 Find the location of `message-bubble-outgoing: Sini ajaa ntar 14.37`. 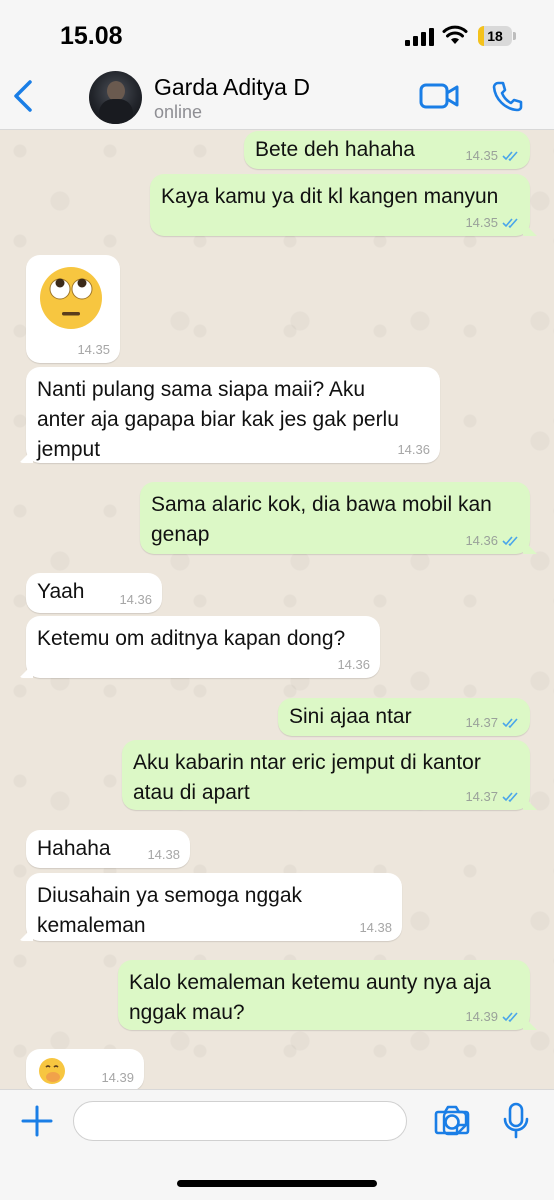

message-bubble-outgoing: Sini ajaa ntar 14.37 is located at coordinates (404, 717).